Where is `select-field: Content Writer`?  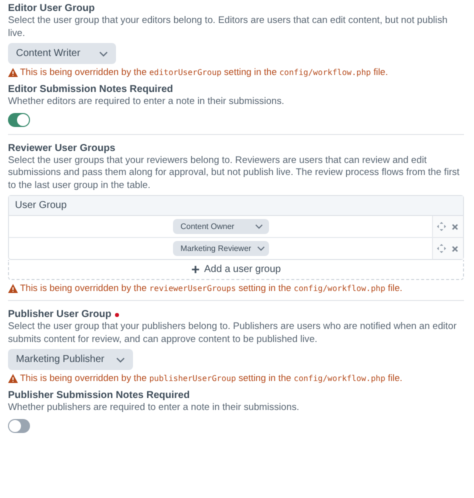
select-field: Content Writer is located at coordinates (62, 53).